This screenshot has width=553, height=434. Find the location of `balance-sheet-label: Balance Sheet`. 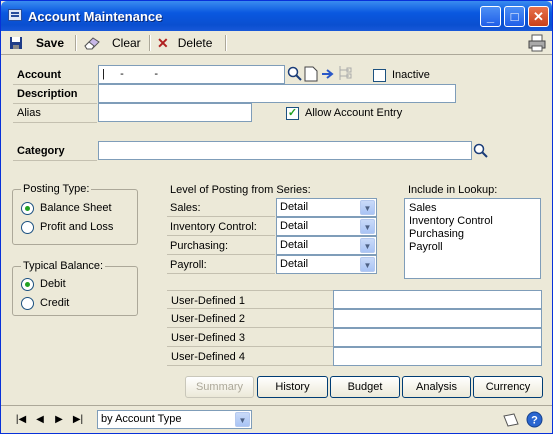

balance-sheet-label: Balance Sheet is located at coordinates (76, 208).